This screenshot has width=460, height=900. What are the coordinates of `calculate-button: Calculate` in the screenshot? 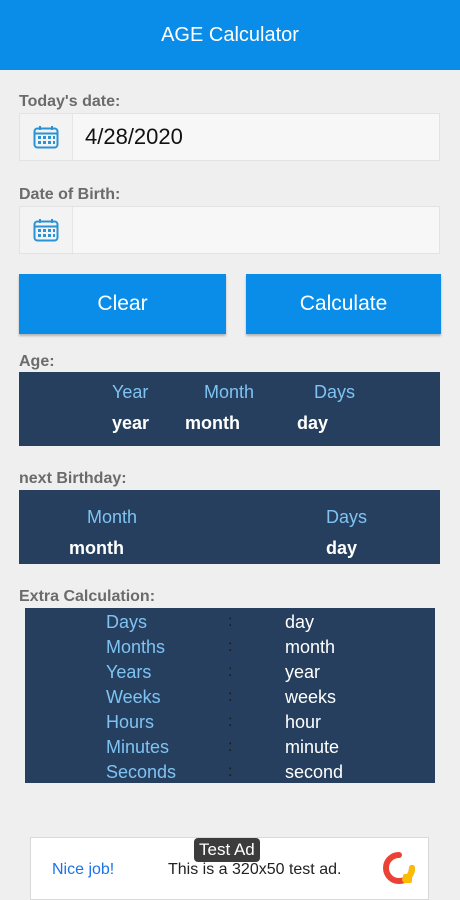 It's located at (343, 304).